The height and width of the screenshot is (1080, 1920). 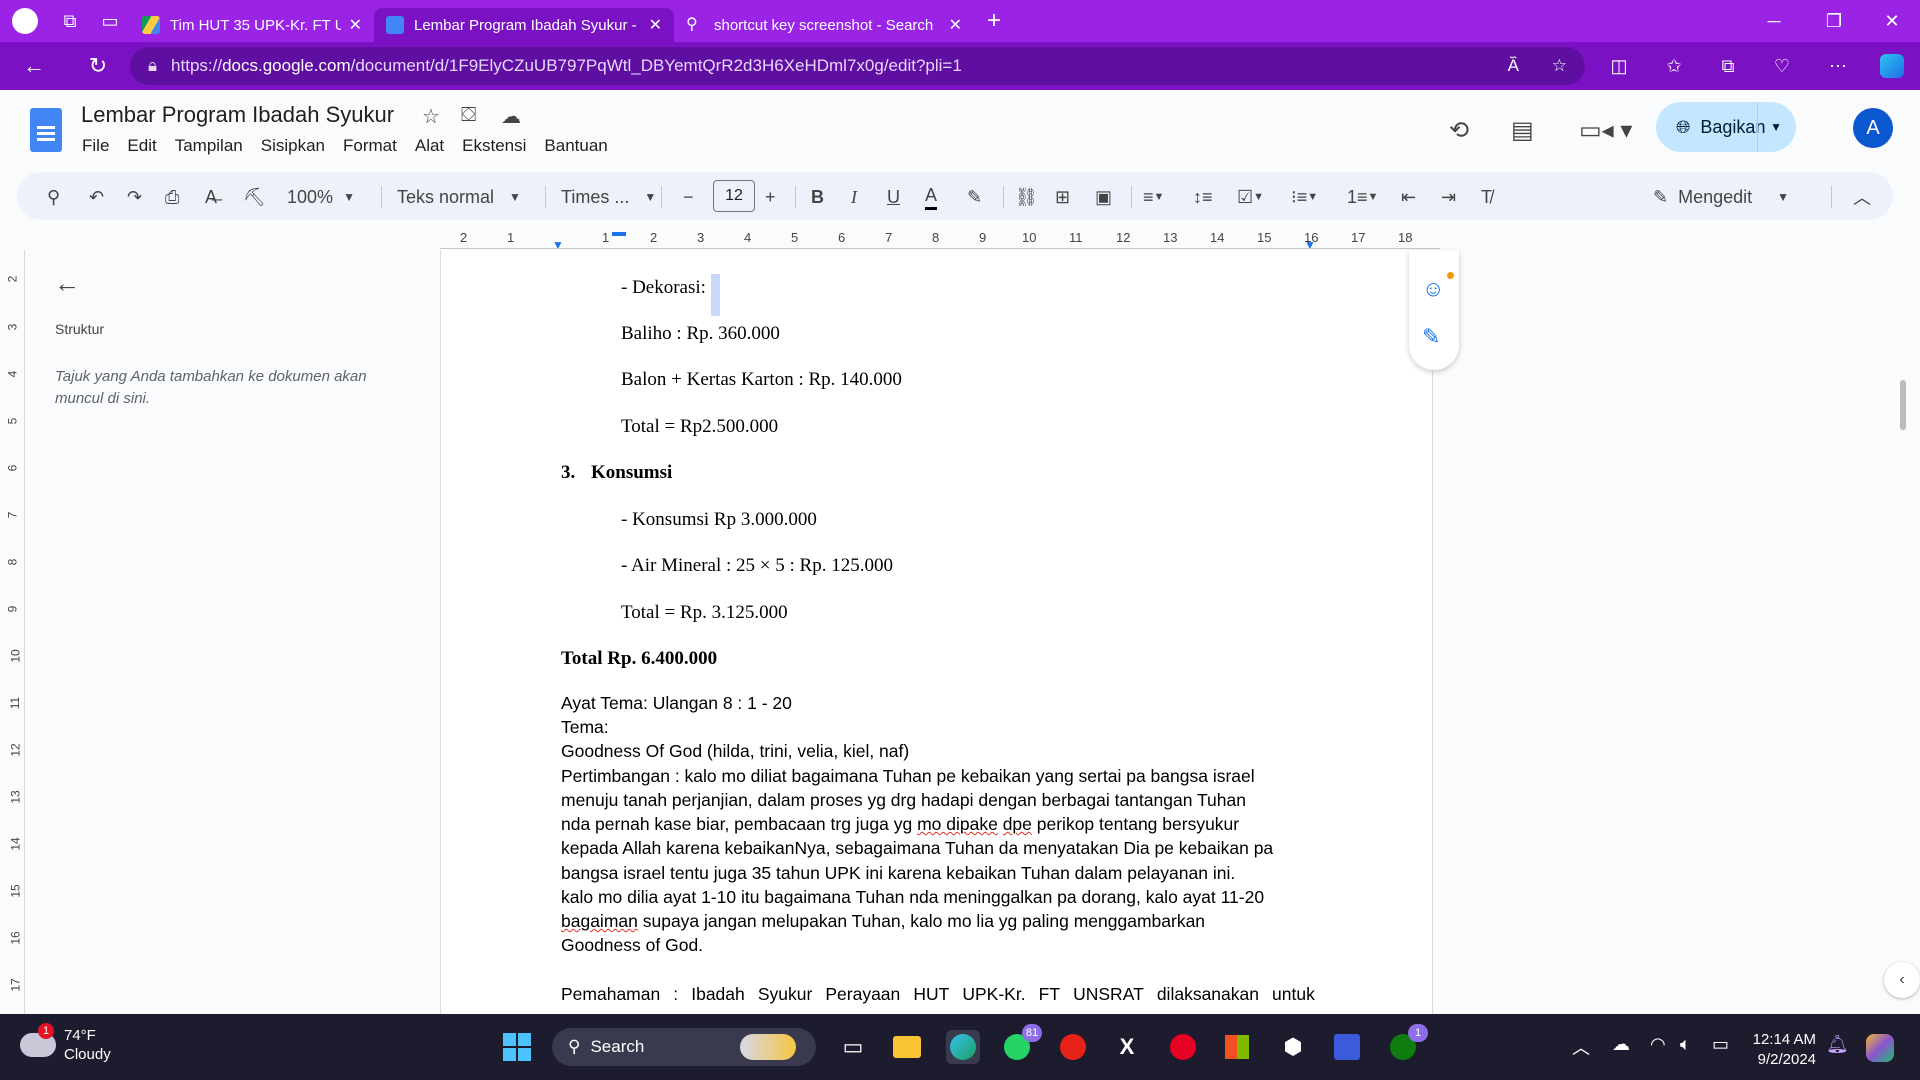 What do you see at coordinates (770, 197) in the screenshot?
I see `increase-font-size-icon: +` at bounding box center [770, 197].